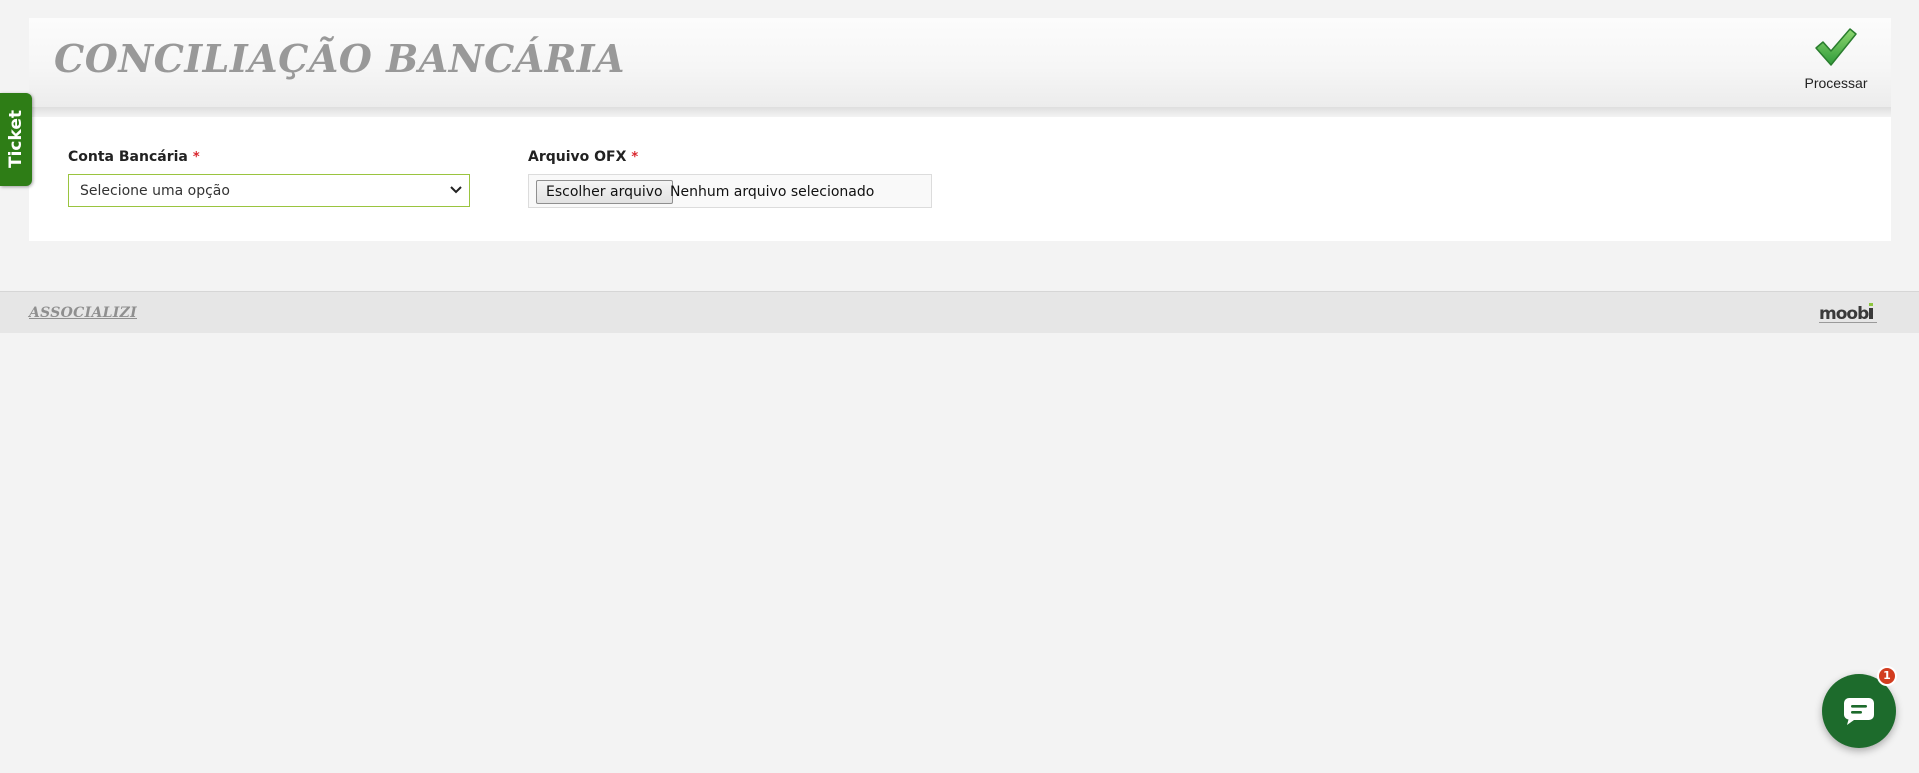 The image size is (1919, 773). Describe the element at coordinates (960, 112) in the screenshot. I see `header-divider` at that location.